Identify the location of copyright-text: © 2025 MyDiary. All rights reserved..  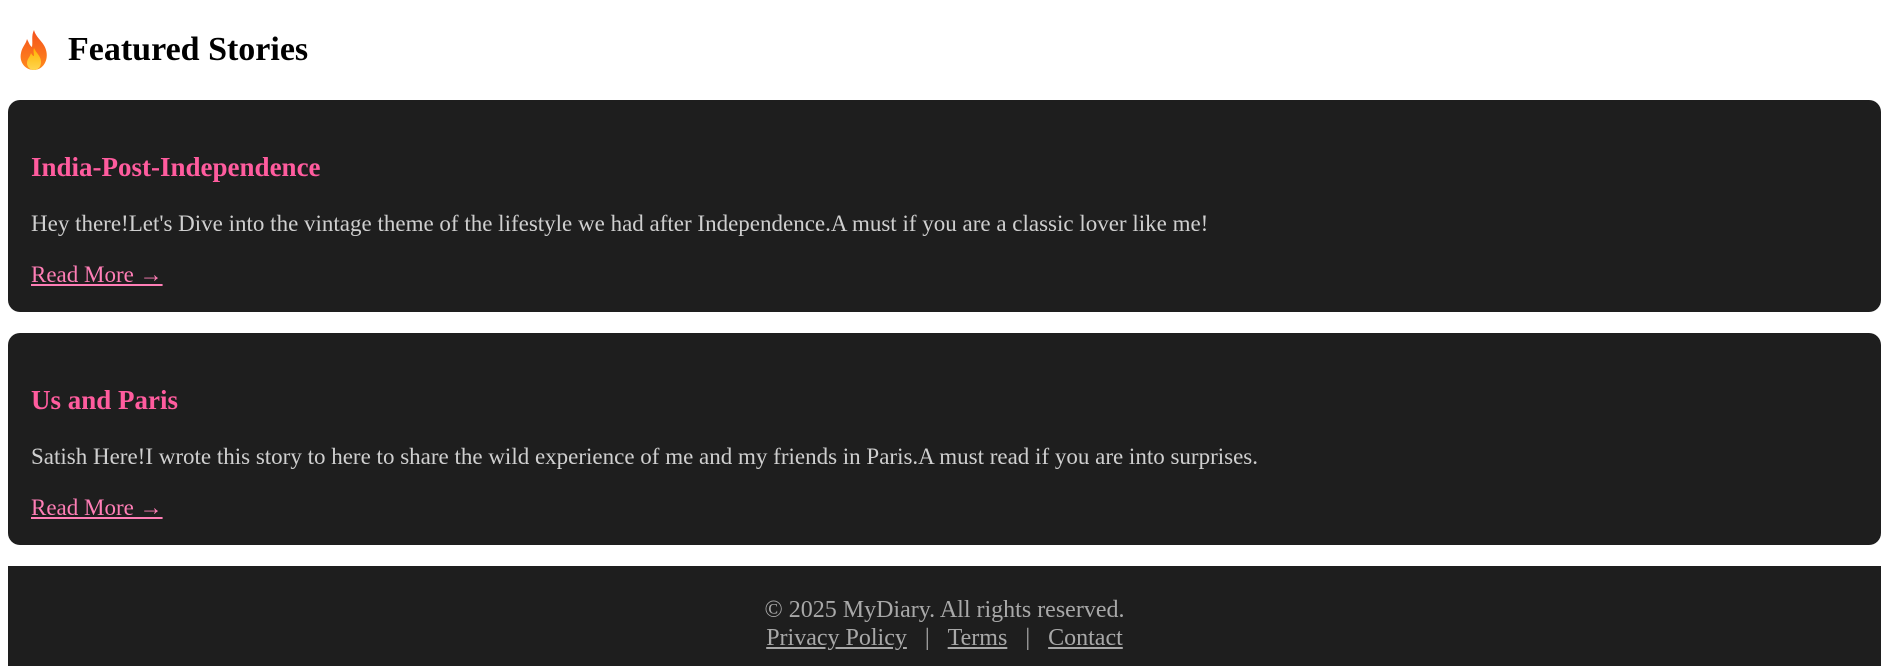
(944, 610).